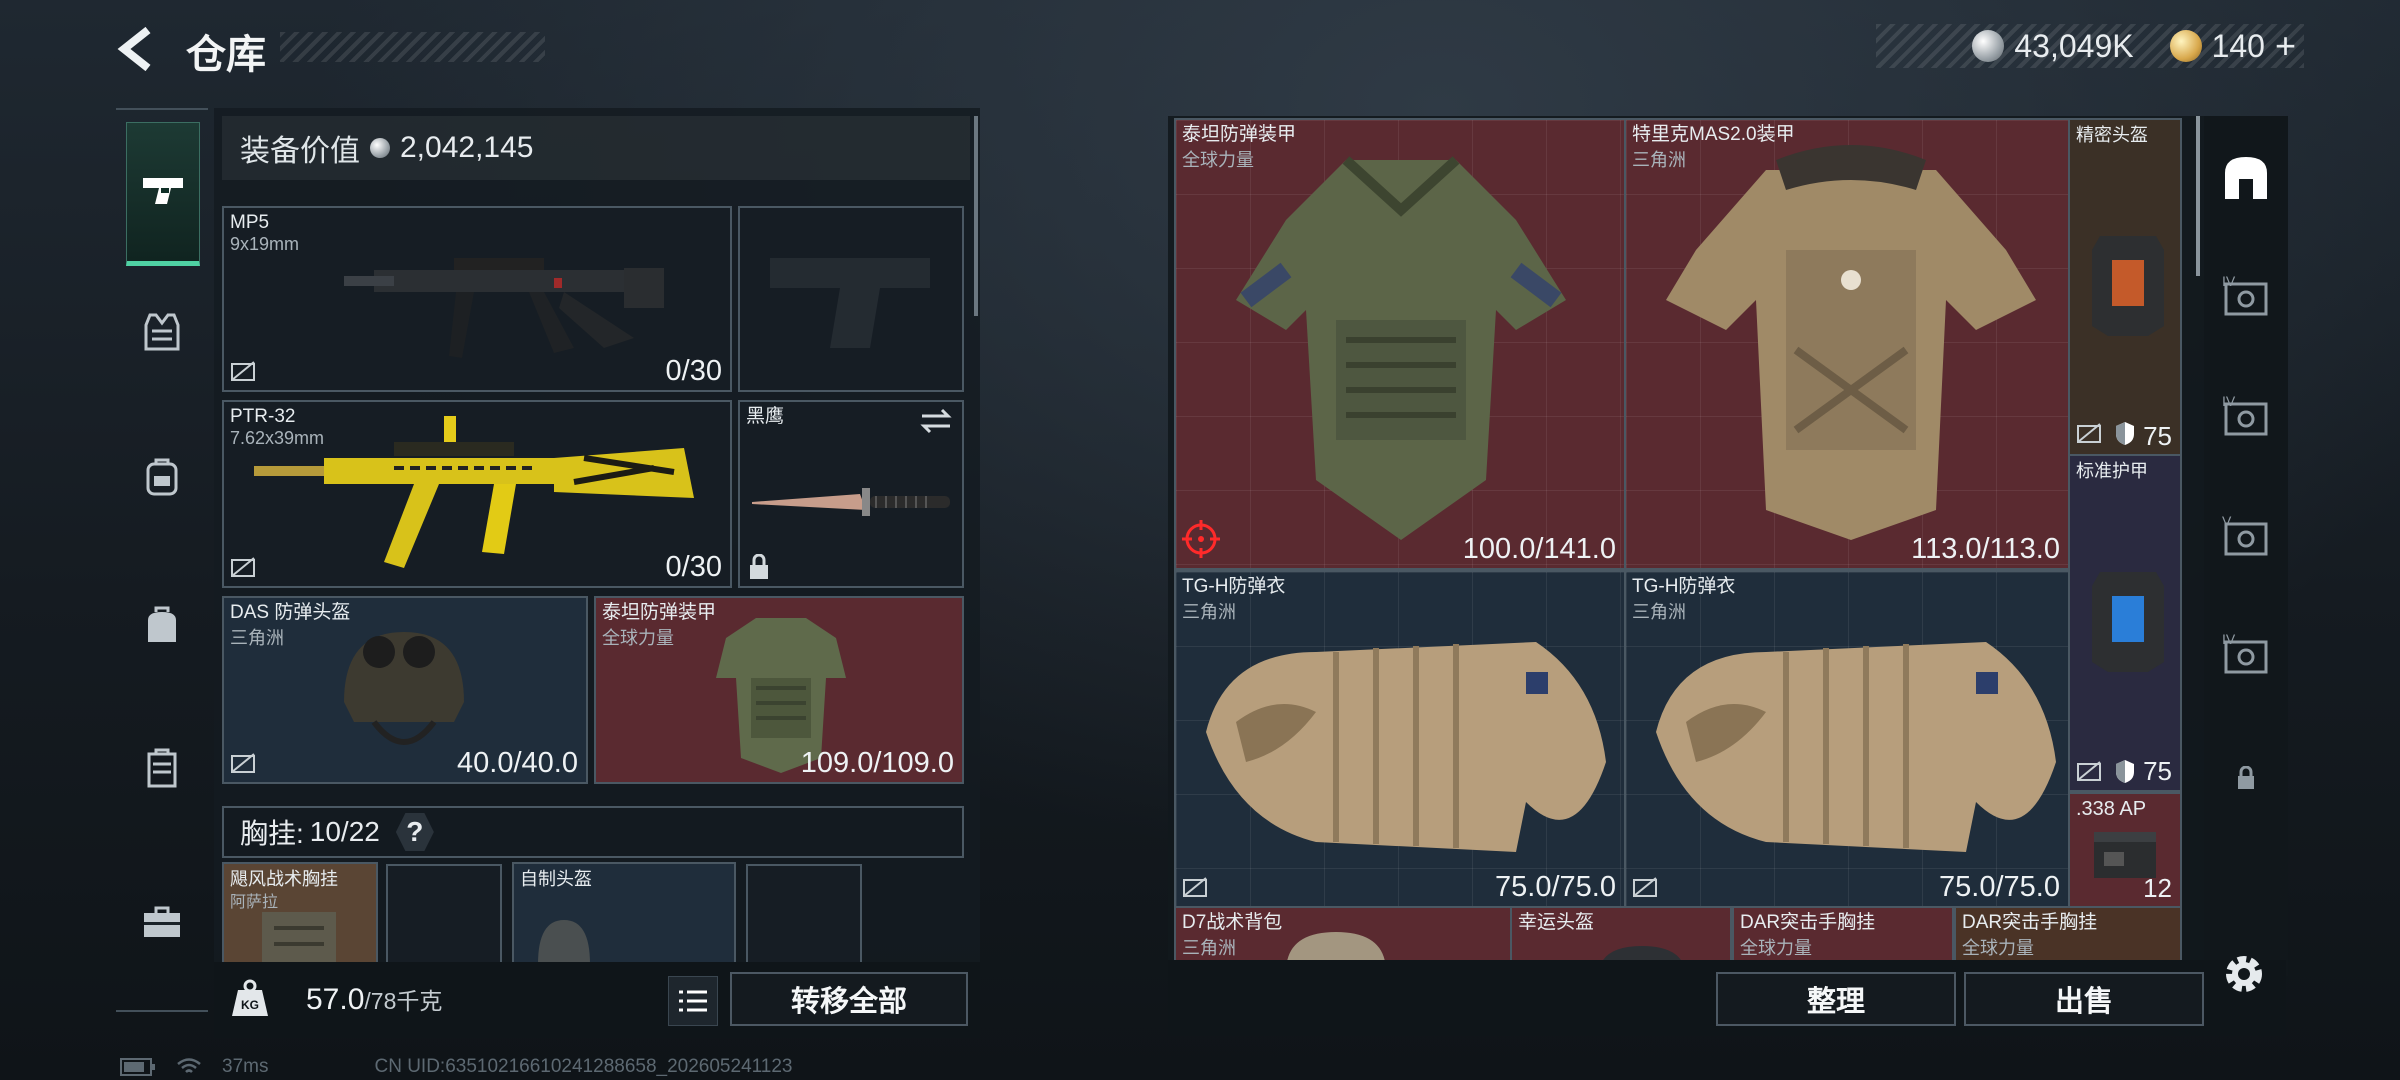  I want to click on item-name: 标准护甲, so click(2112, 471).